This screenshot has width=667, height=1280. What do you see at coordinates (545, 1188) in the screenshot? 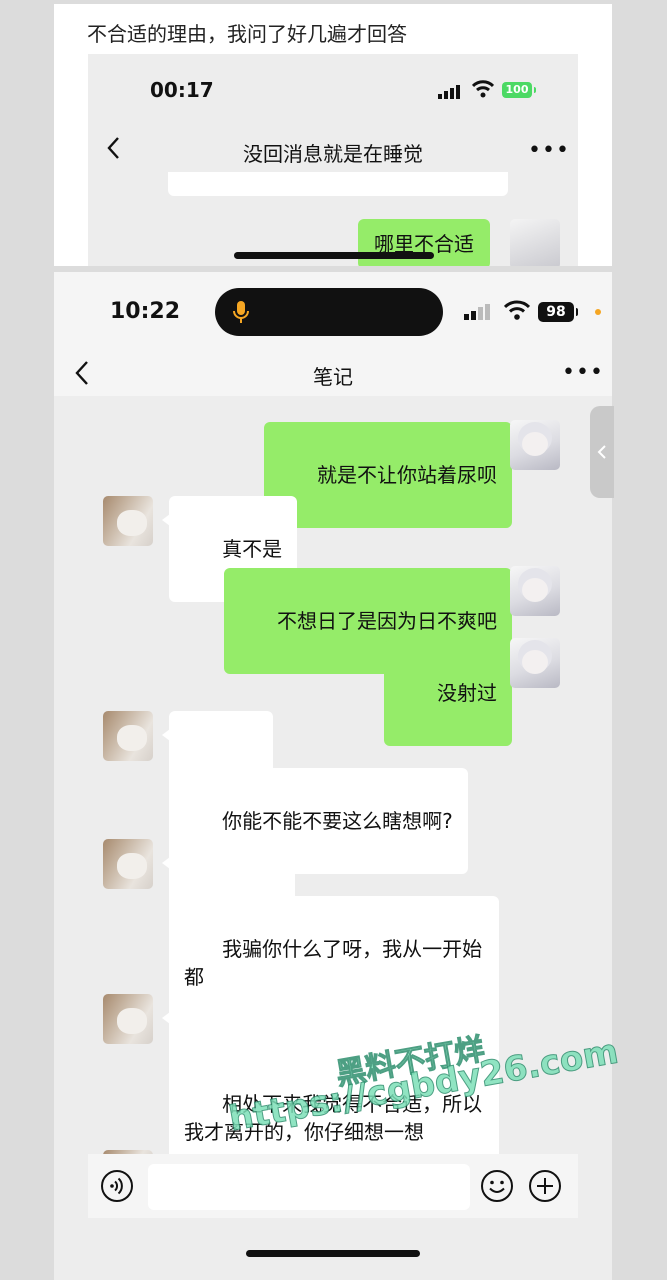
I see `plus-icon` at bounding box center [545, 1188].